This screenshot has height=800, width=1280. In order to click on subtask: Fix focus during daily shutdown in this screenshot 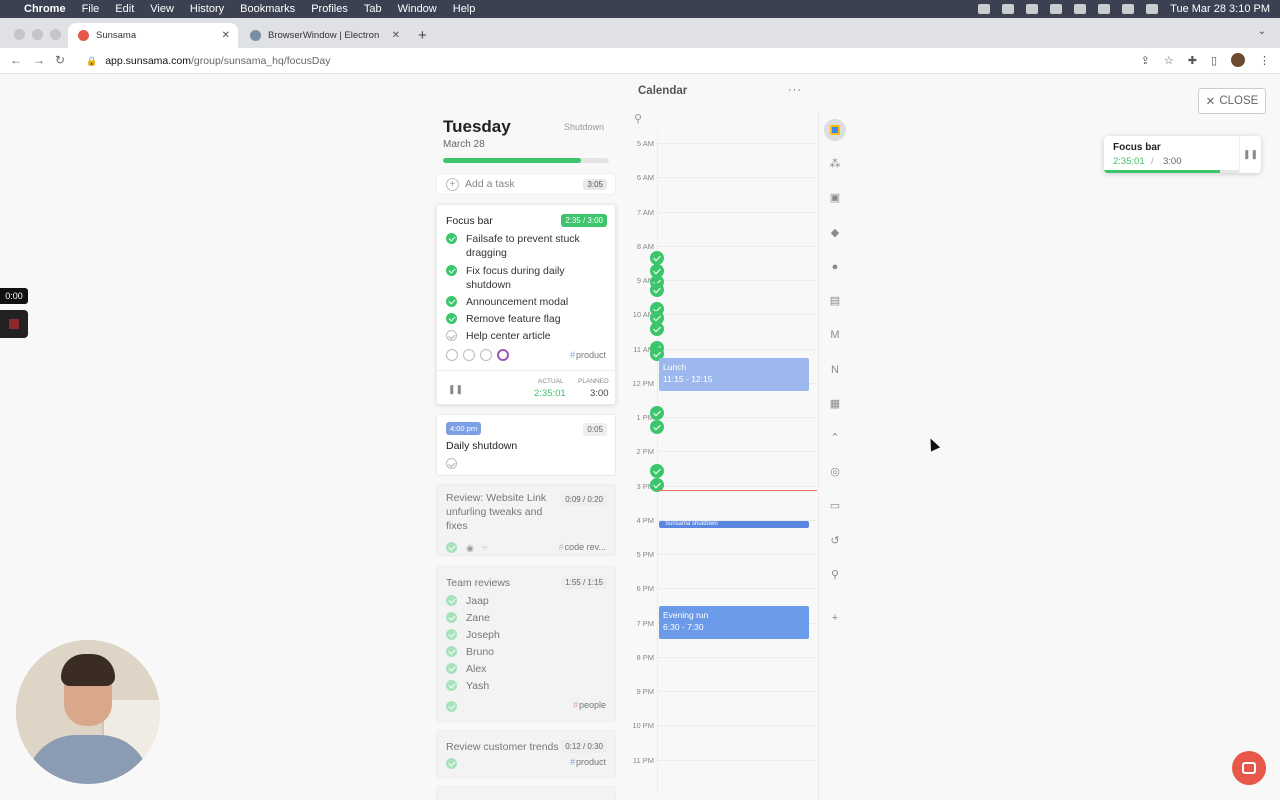, I will do `click(526, 278)`.